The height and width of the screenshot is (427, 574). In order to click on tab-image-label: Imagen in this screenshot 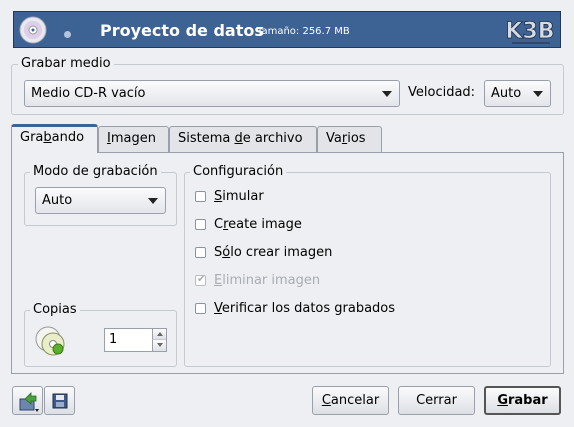, I will do `click(131, 138)`.